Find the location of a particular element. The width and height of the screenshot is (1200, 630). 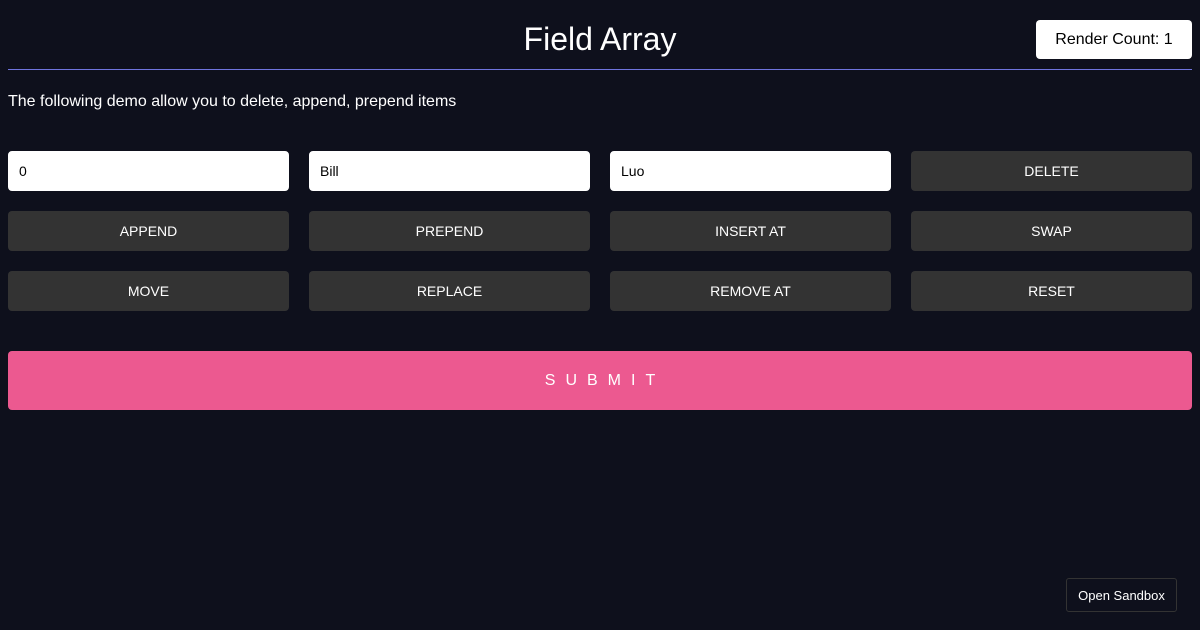

index-input is located at coordinates (148, 171).